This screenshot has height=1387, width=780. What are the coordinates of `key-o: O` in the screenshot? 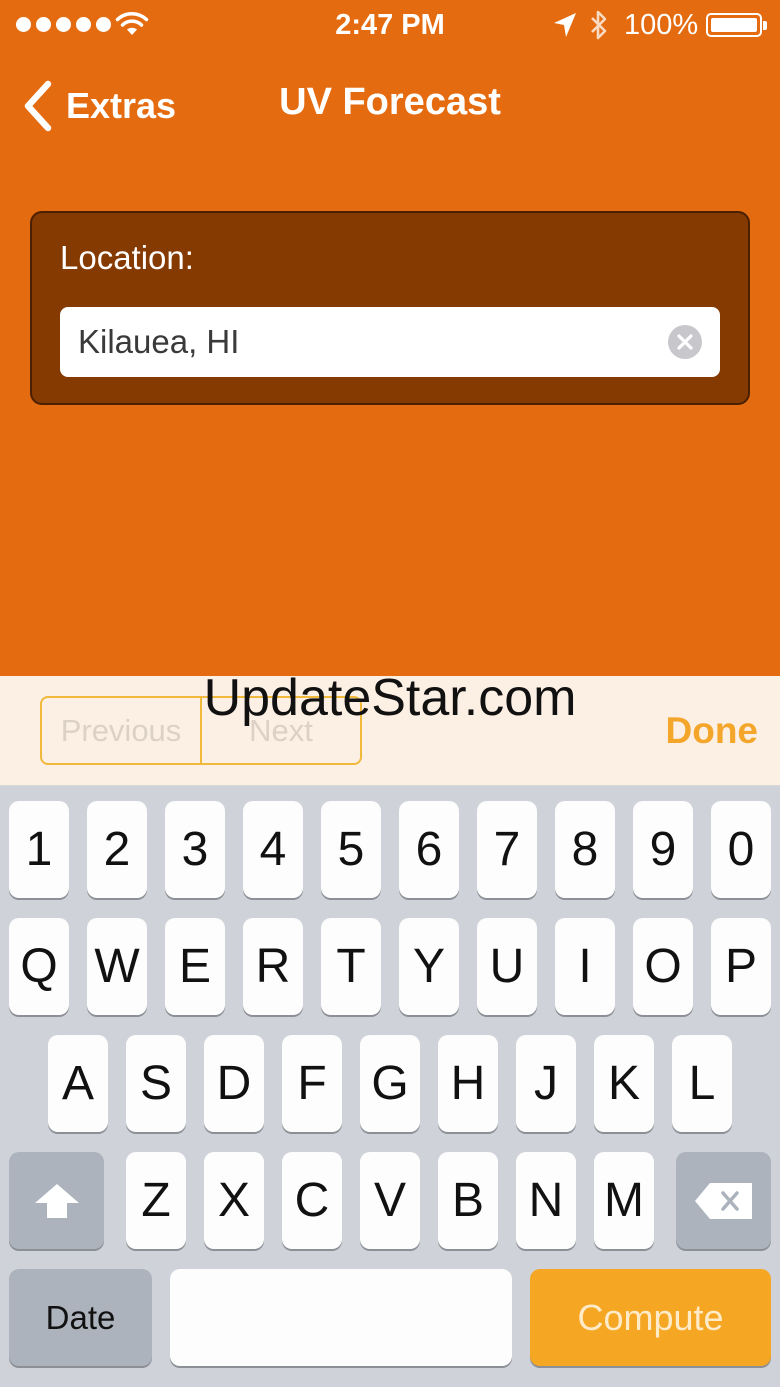 It's located at (663, 966).